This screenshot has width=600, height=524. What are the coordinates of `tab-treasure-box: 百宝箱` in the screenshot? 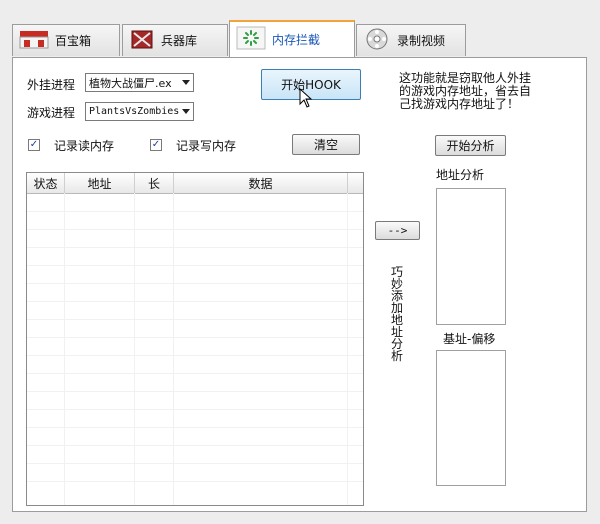 It's located at (66, 40).